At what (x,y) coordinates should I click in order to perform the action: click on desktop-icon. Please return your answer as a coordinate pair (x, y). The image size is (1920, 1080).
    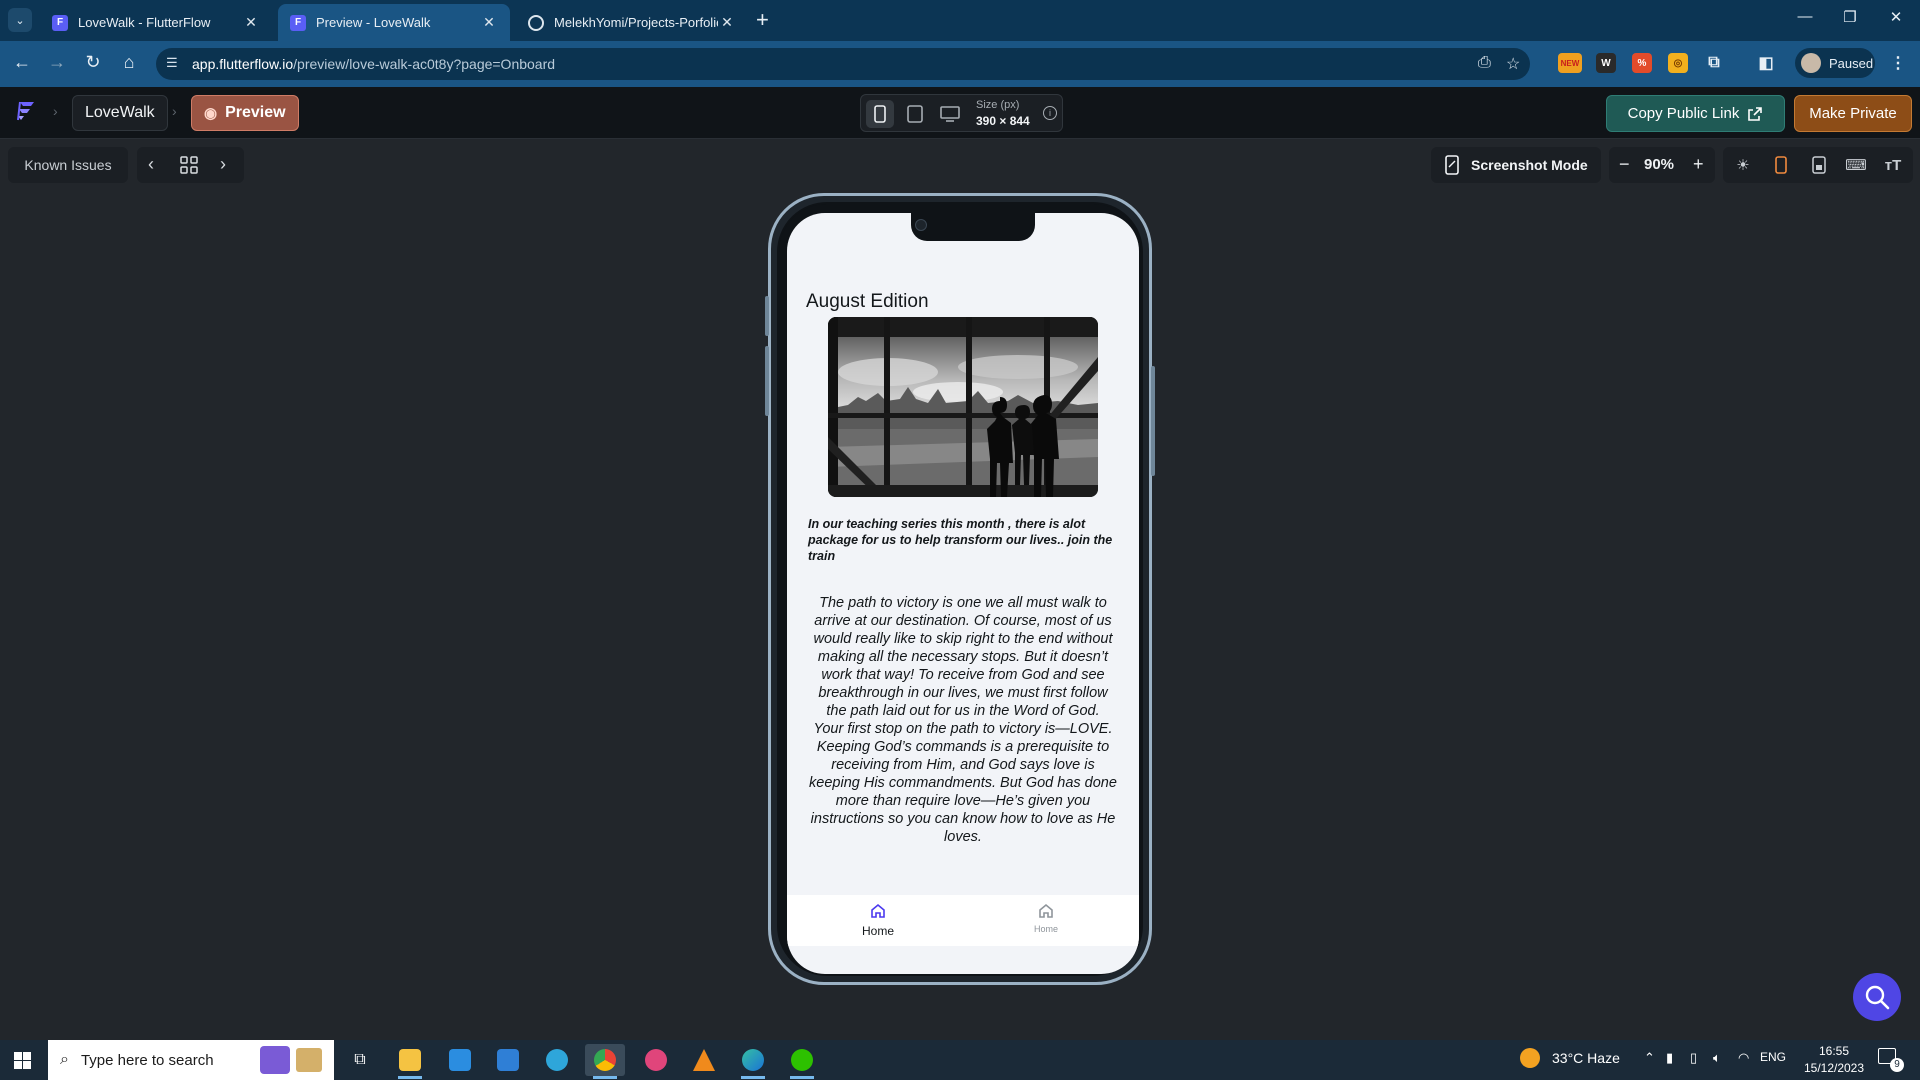
    Looking at the image, I should click on (950, 114).